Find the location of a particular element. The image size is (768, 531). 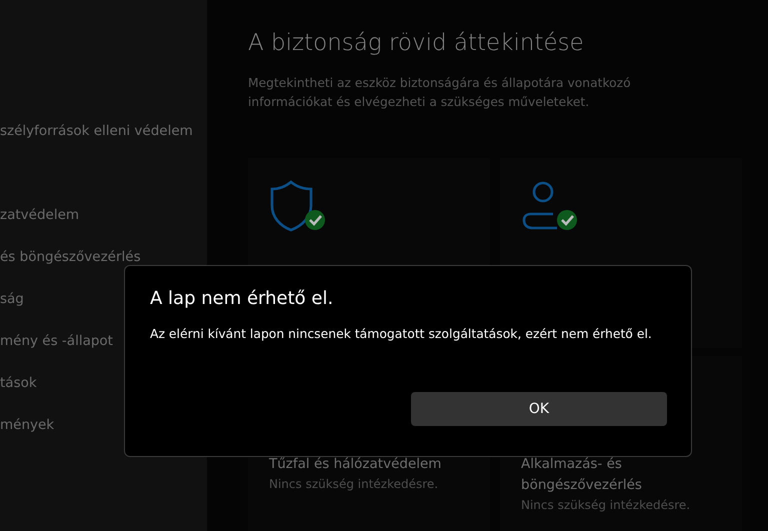

dialog-title: A lap nem érhető el. is located at coordinates (242, 299).